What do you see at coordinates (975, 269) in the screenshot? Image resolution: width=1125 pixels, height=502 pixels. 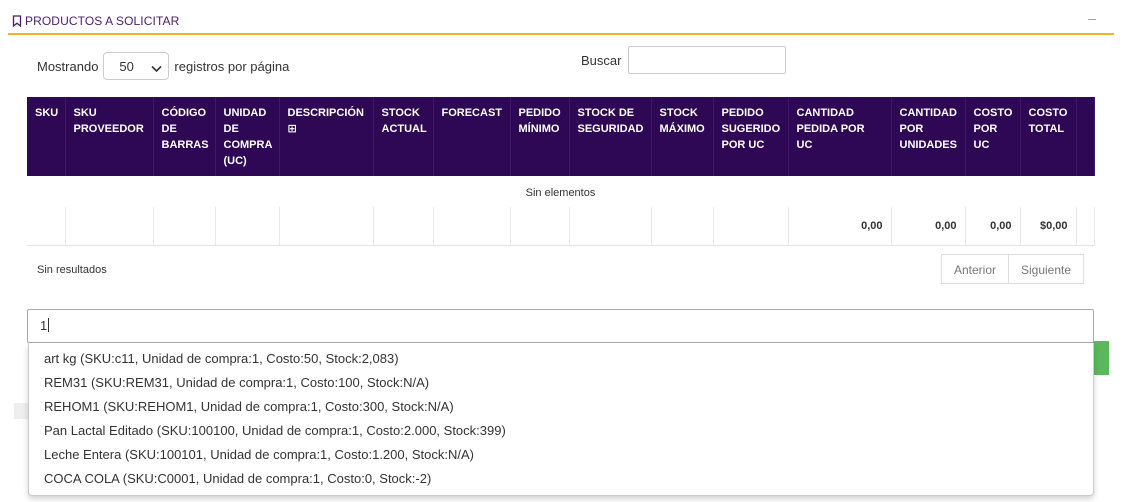 I see `previous-page-button: Anterior` at bounding box center [975, 269].